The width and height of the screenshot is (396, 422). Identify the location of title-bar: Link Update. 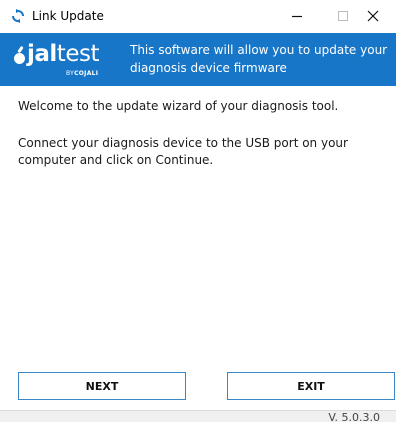
(198, 16).